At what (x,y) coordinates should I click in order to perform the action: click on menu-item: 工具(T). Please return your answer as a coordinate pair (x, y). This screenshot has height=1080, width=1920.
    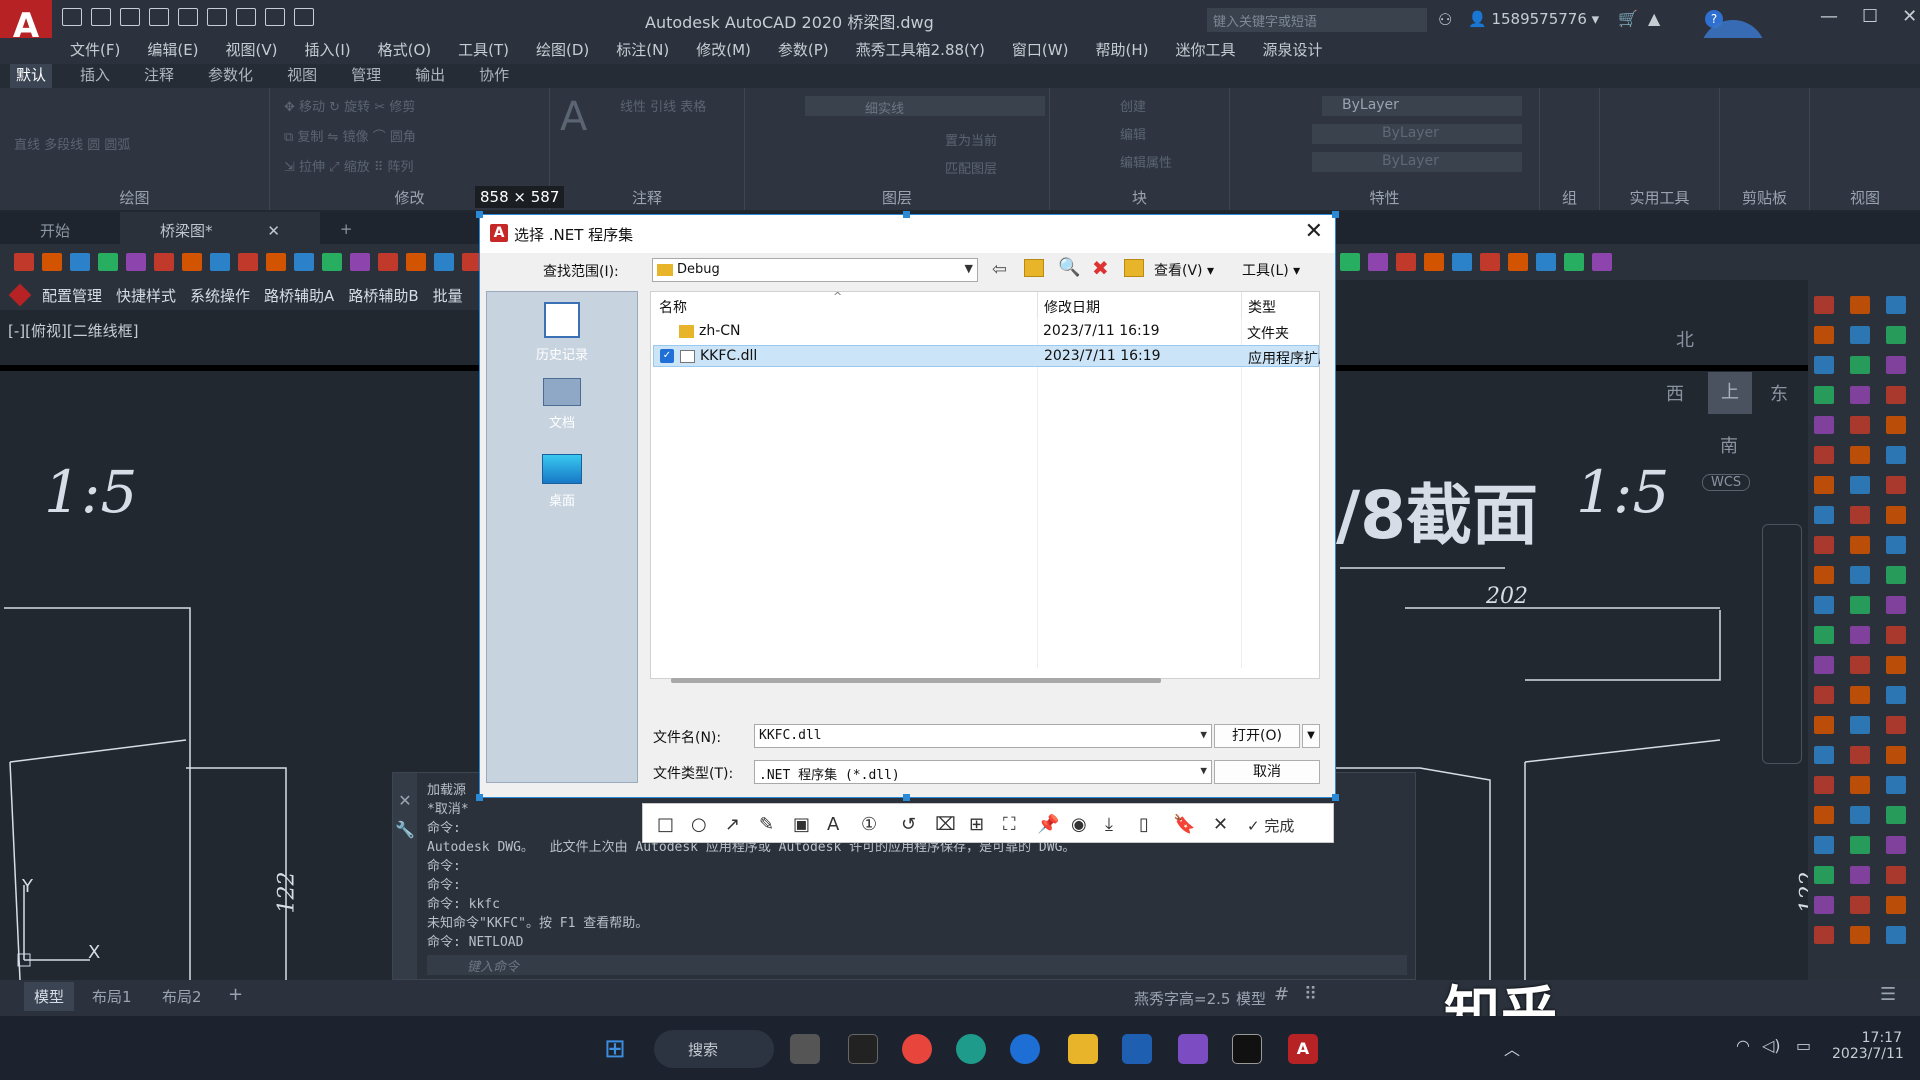
    Looking at the image, I should click on (483, 52).